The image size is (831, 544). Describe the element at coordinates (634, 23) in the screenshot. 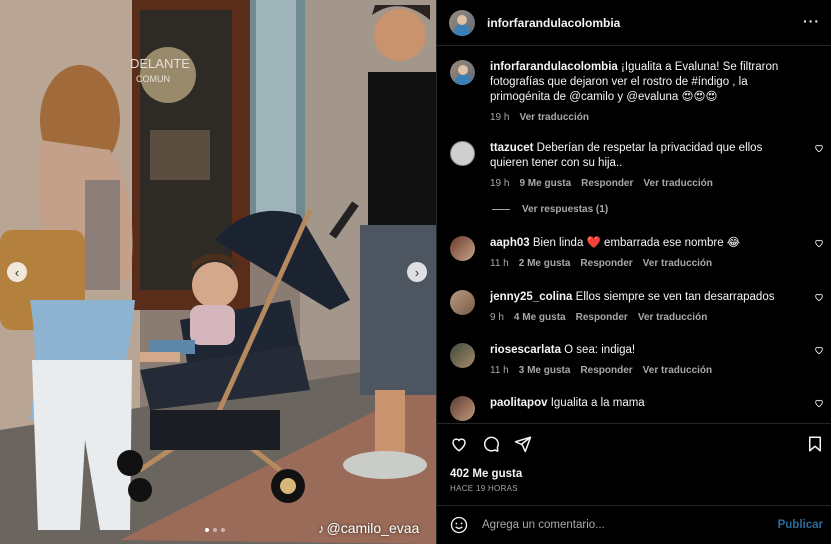

I see `post-header: inforfarandulacolombia ···` at that location.